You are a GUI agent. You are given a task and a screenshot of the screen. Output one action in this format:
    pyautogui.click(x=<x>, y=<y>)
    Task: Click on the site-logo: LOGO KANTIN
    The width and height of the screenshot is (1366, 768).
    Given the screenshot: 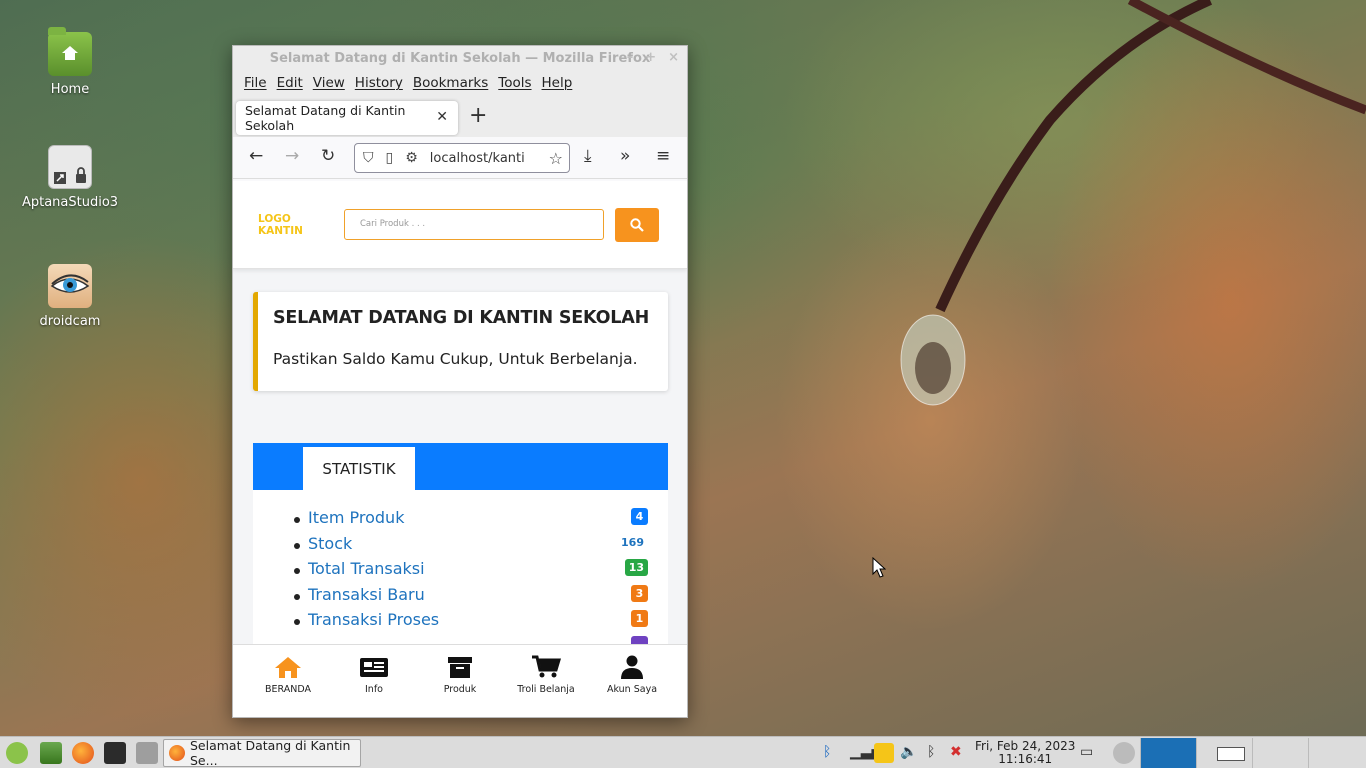 What is the action you would take?
    pyautogui.click(x=280, y=225)
    